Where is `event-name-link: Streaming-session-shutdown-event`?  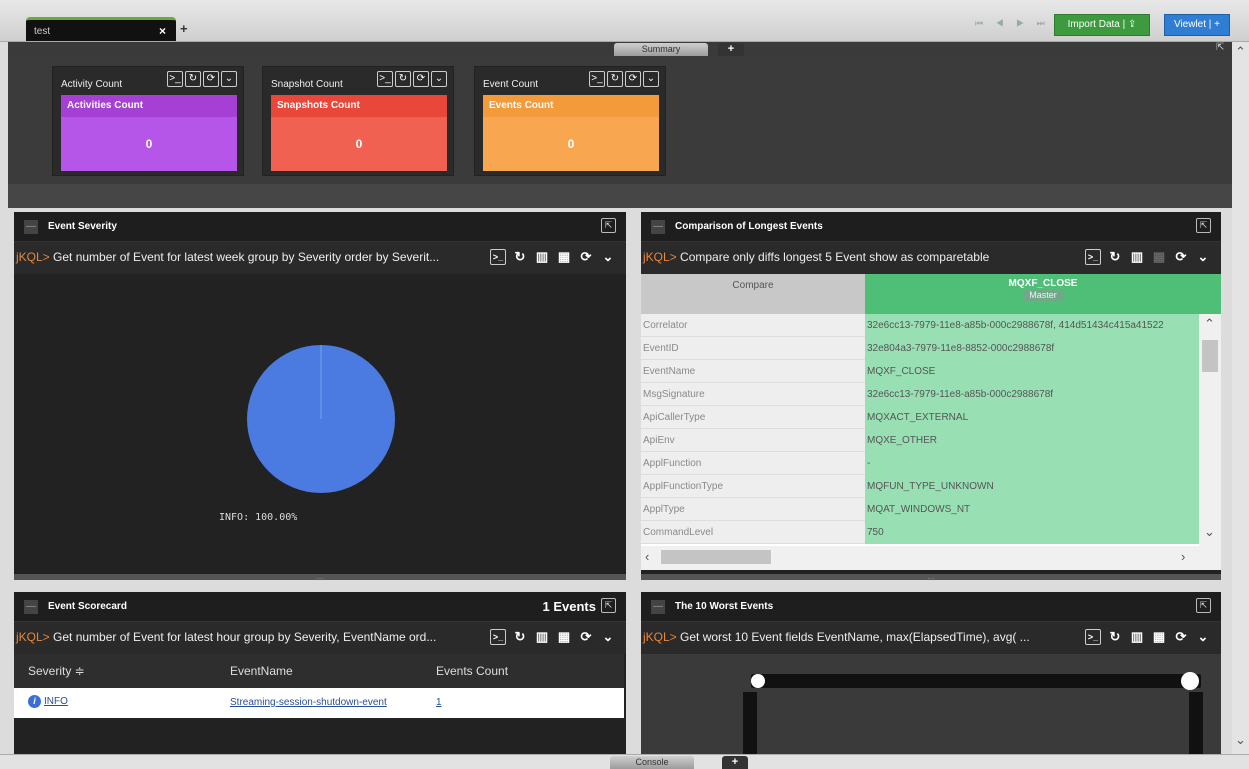 event-name-link: Streaming-session-shutdown-event is located at coordinates (308, 702).